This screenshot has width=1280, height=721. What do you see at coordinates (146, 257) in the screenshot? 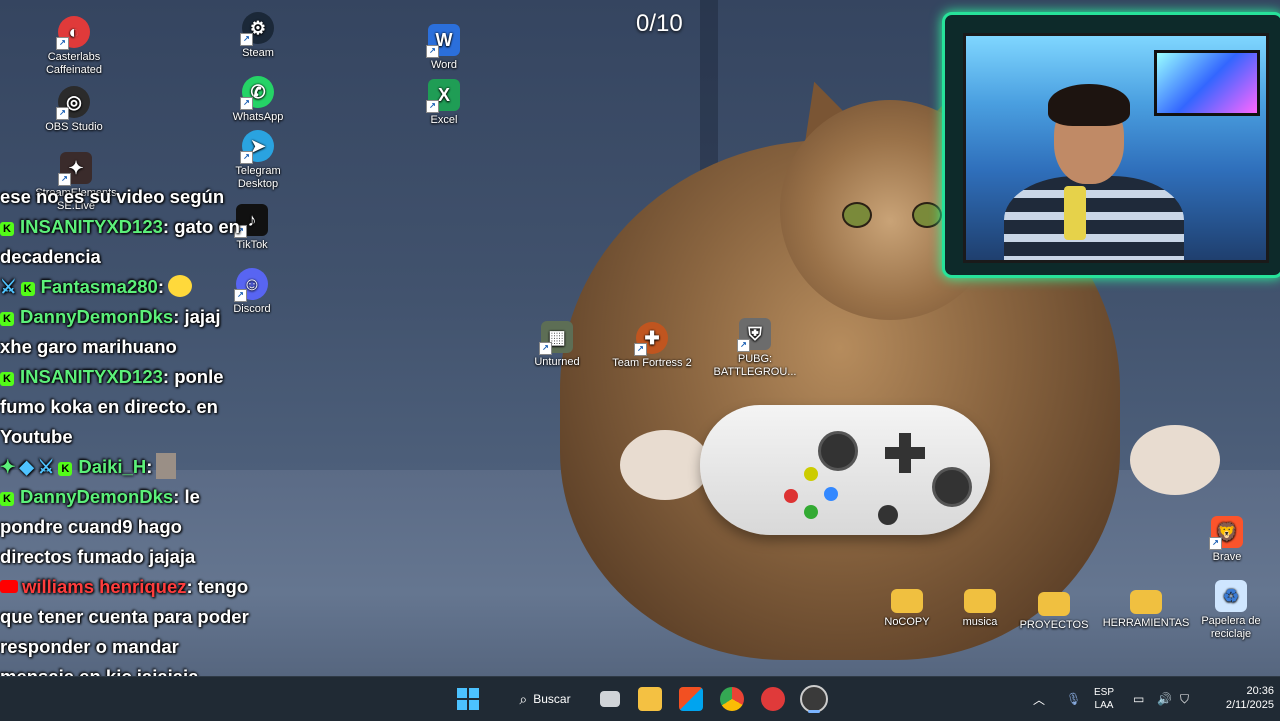
I see `chat-line: decadencia` at bounding box center [146, 257].